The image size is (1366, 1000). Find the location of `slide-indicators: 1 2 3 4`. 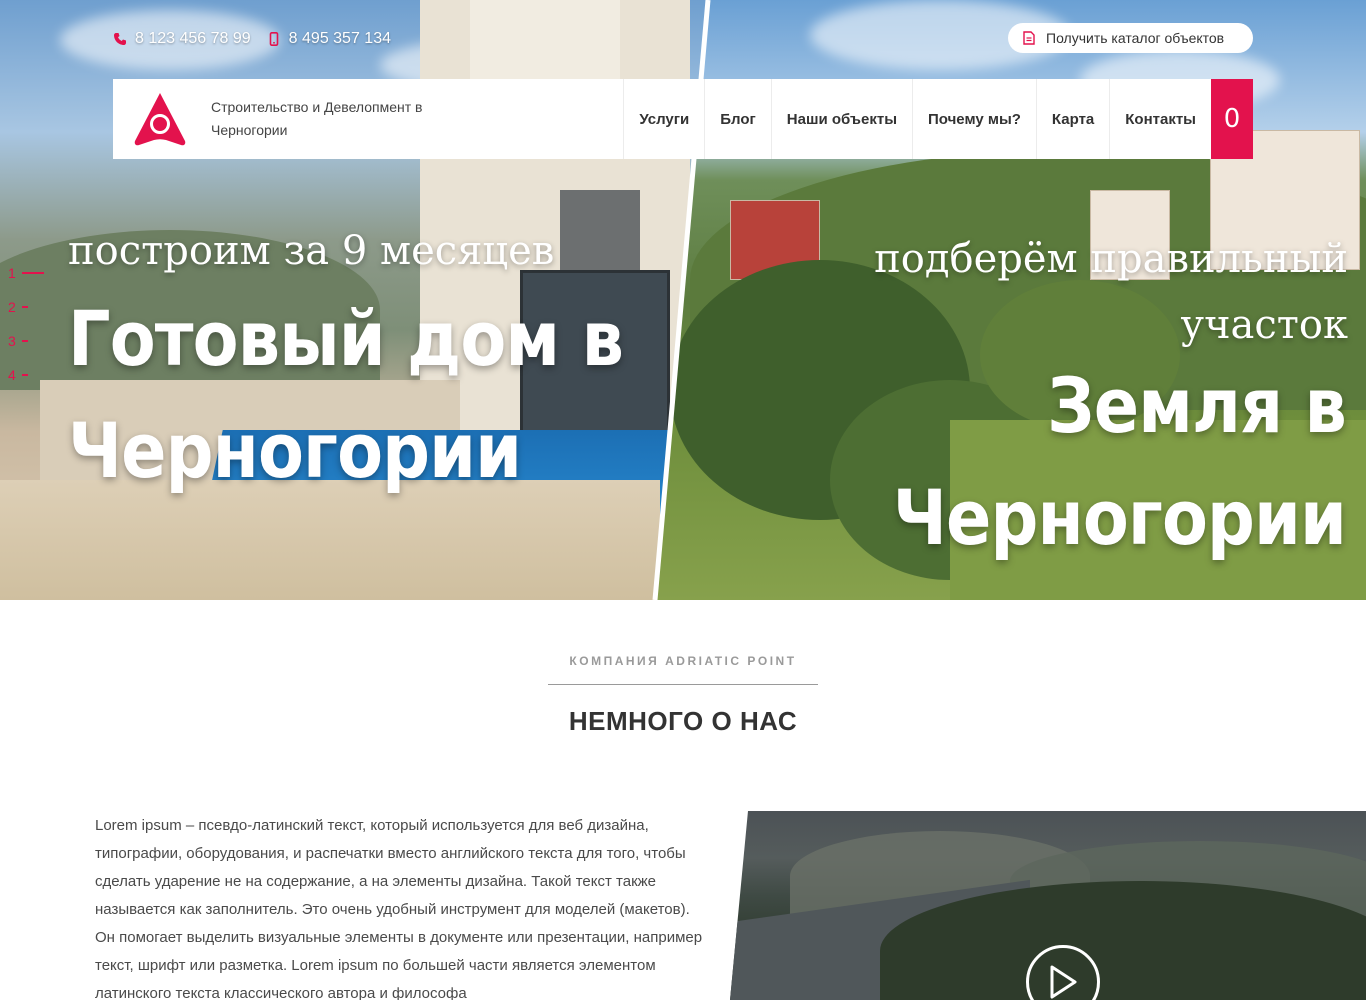

slide-indicators: 1 2 3 4 is located at coordinates (26, 324).